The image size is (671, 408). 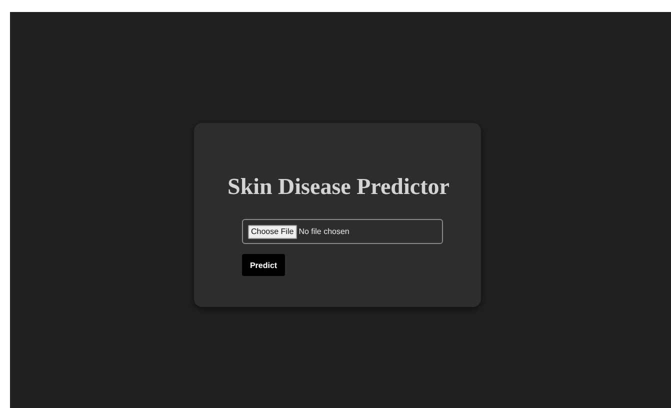 What do you see at coordinates (263, 265) in the screenshot?
I see `predict-button: Predict` at bounding box center [263, 265].